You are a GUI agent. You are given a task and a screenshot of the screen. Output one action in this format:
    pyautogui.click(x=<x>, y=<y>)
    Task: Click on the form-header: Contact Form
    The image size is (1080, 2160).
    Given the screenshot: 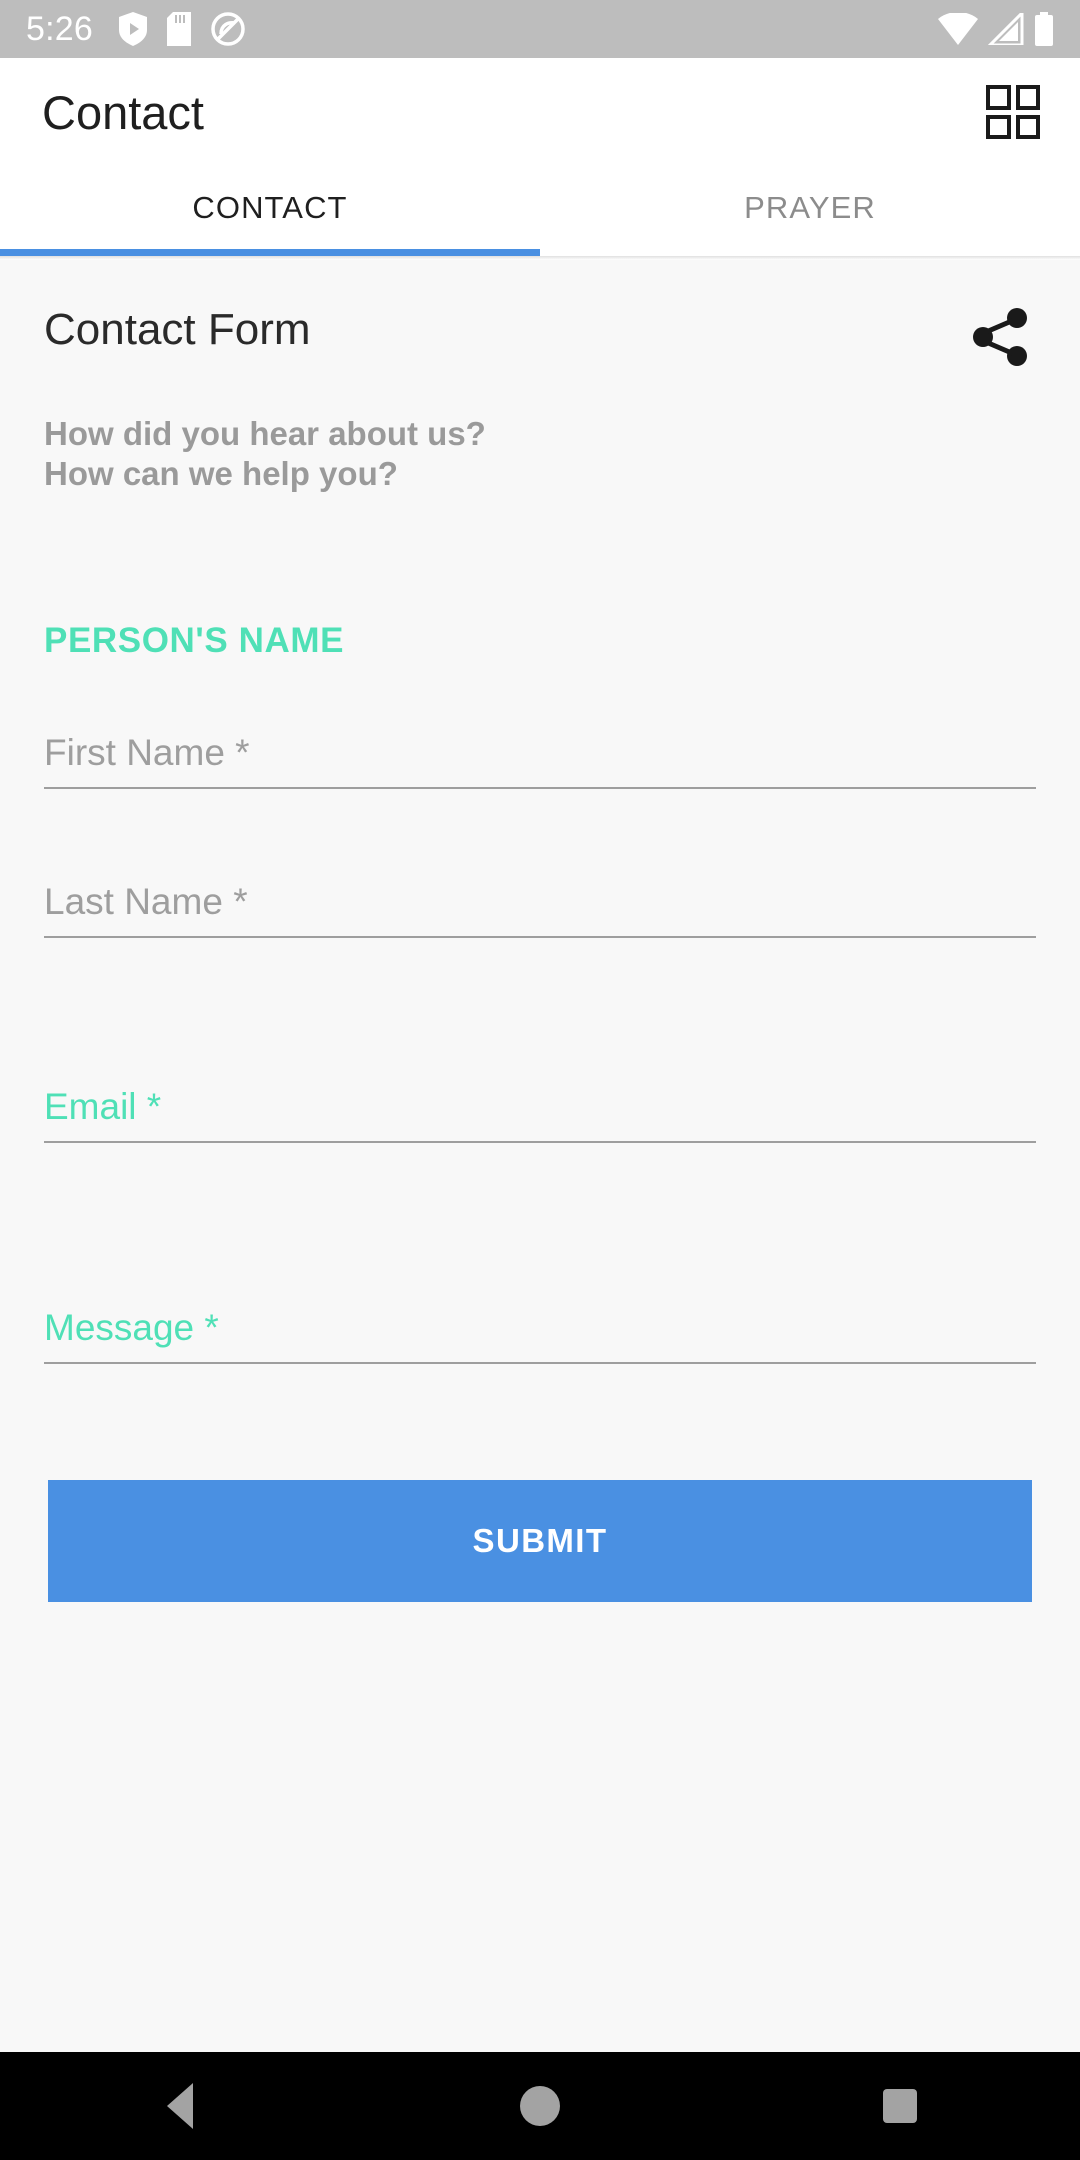 What is the action you would take?
    pyautogui.click(x=540, y=316)
    